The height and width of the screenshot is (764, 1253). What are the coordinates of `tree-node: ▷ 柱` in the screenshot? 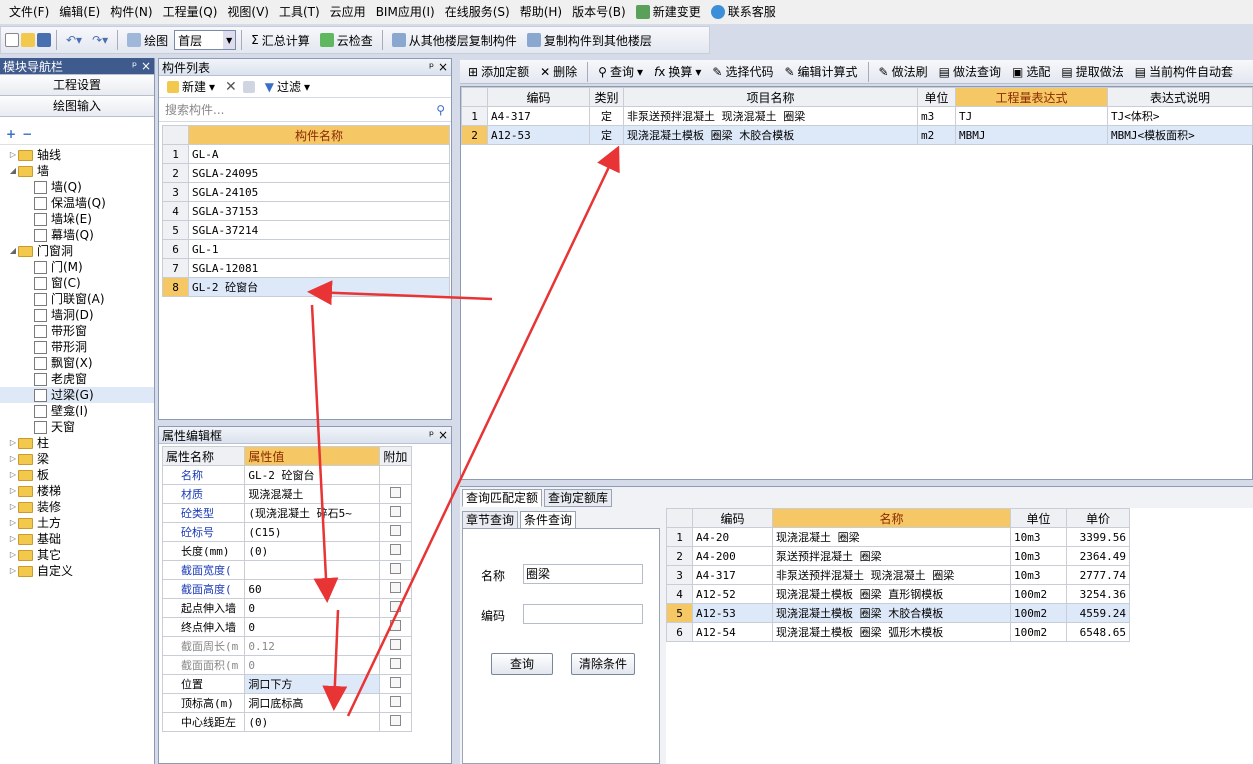 It's located at (77, 443).